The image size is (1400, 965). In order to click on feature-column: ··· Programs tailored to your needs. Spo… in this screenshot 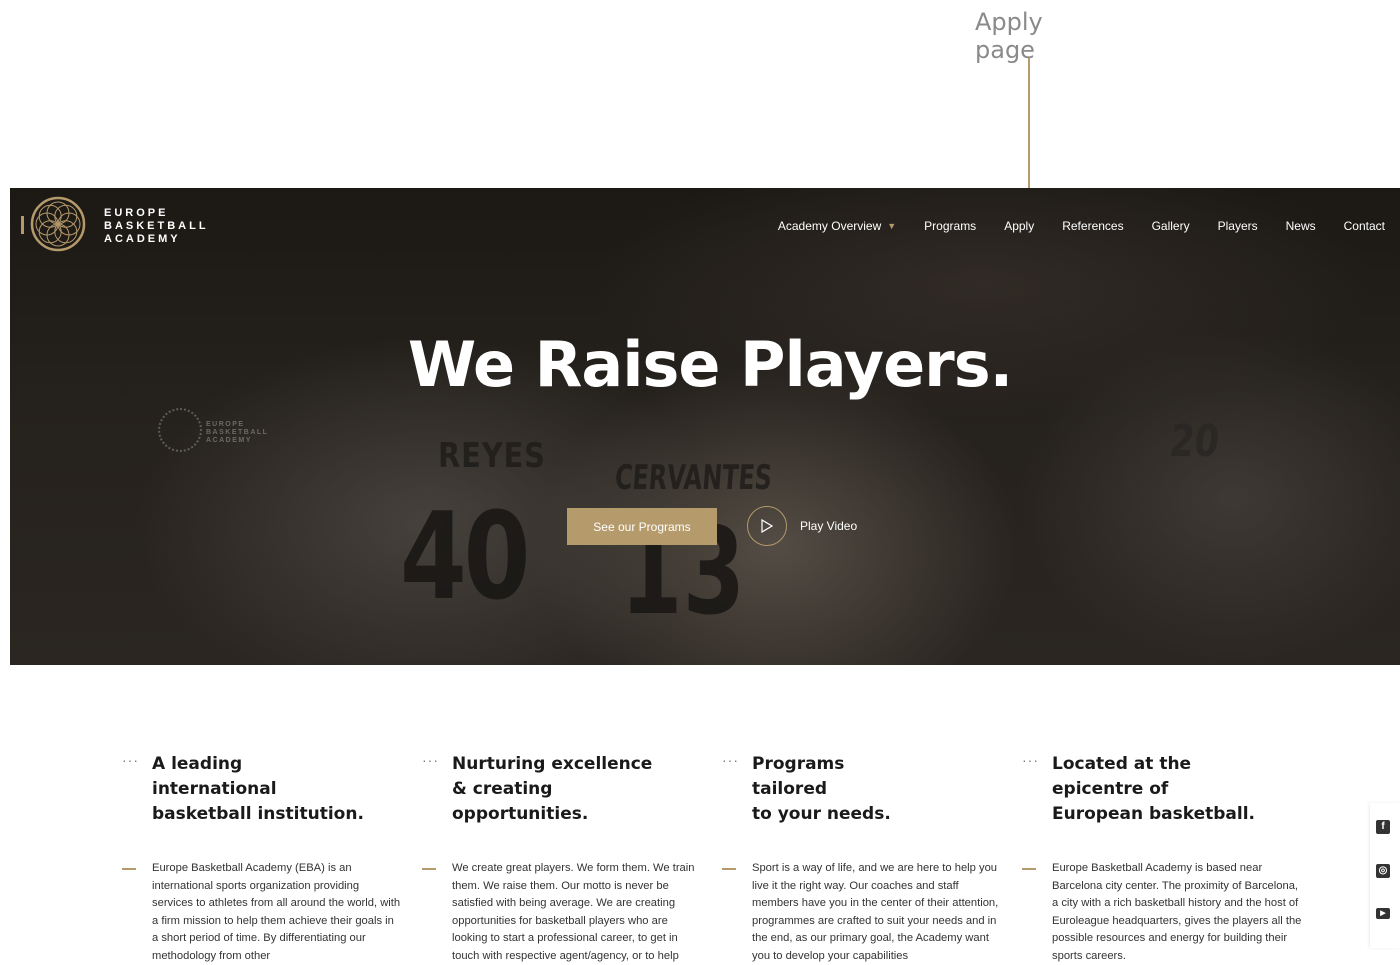, I will do `click(867, 857)`.